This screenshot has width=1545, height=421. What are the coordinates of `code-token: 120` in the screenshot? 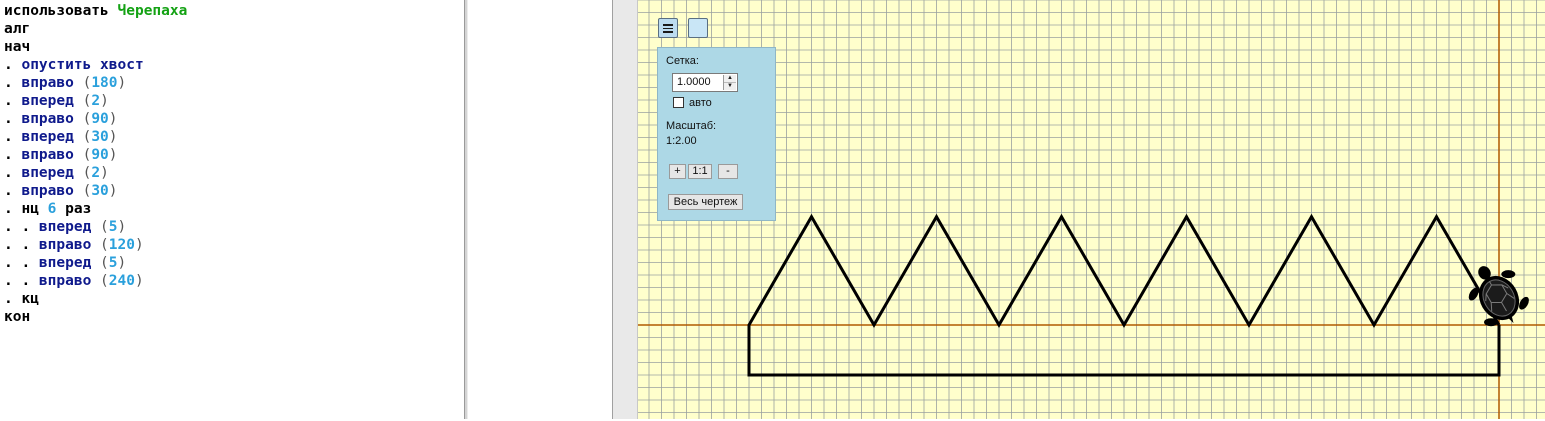 It's located at (121, 245).